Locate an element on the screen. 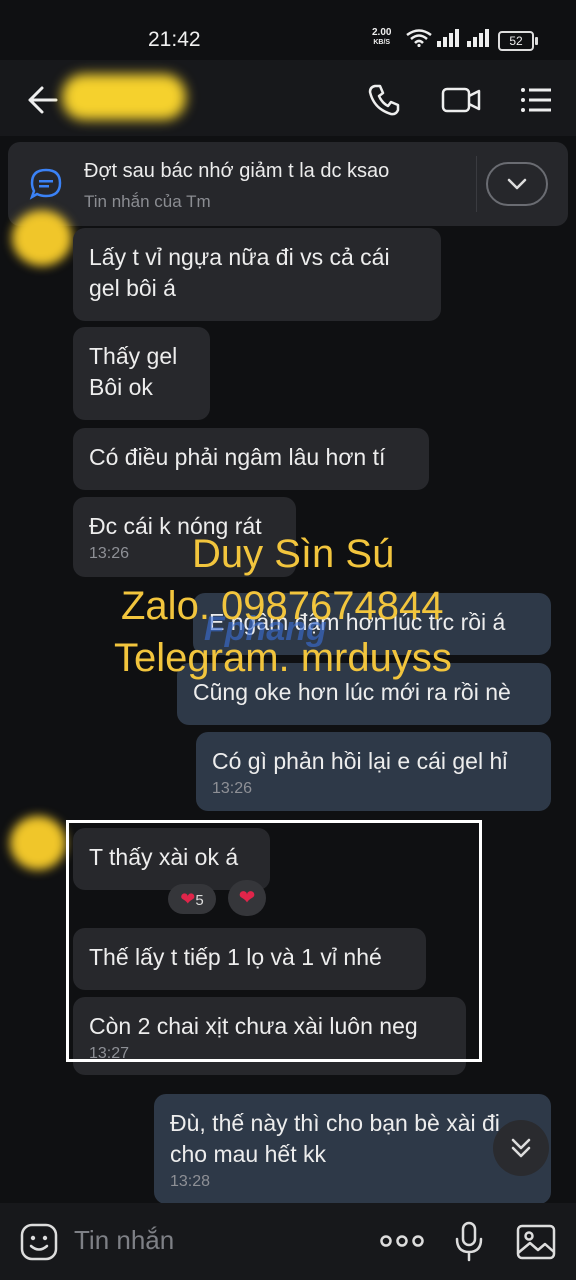 The height and width of the screenshot is (1280, 576). emoji-icon is located at coordinates (39, 1242).